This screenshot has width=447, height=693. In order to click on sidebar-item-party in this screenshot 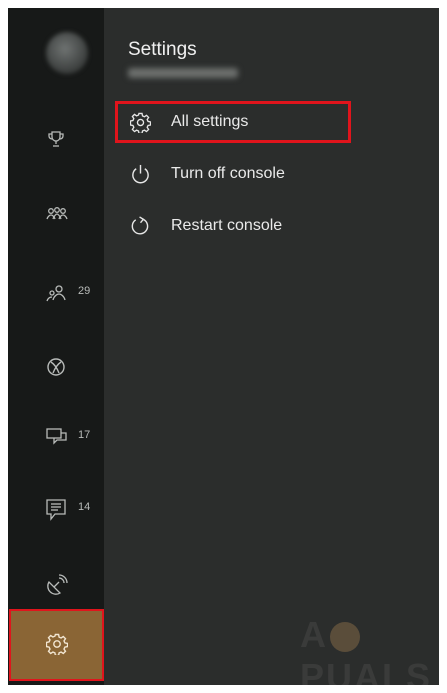, I will do `click(56, 216)`.